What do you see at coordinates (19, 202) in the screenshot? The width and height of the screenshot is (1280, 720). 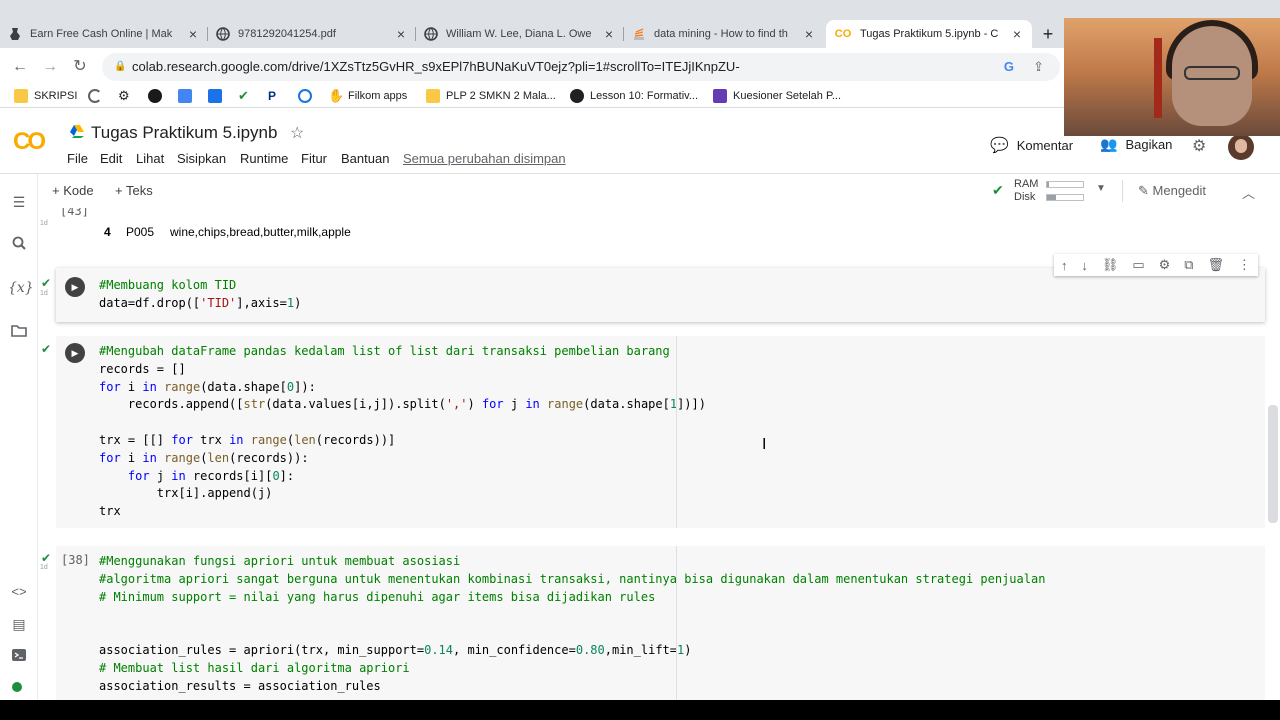 I see `table-of-contents-icon: ☰` at bounding box center [19, 202].